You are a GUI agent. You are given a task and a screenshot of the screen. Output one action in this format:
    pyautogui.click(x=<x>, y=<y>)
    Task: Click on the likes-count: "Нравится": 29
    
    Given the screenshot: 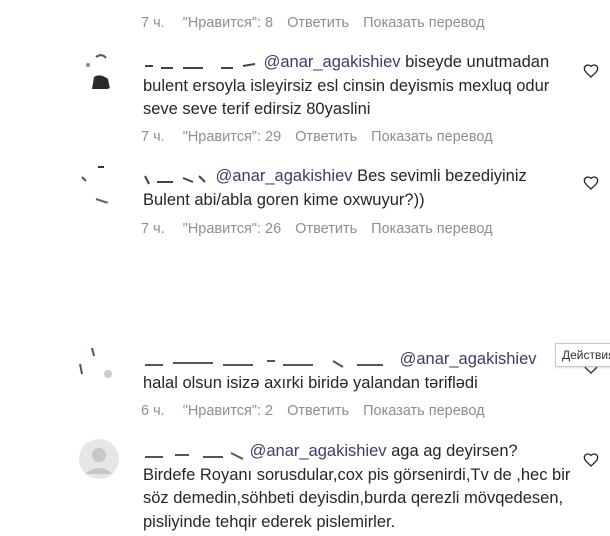 What is the action you would take?
    pyautogui.click(x=232, y=137)
    